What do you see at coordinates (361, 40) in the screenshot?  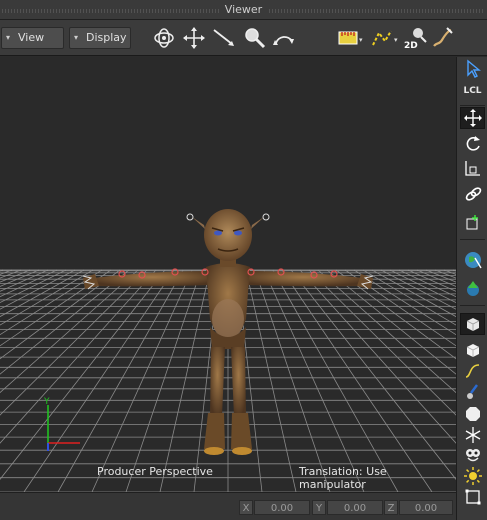 I see `ruler-dropdown-caret: ▾` at bounding box center [361, 40].